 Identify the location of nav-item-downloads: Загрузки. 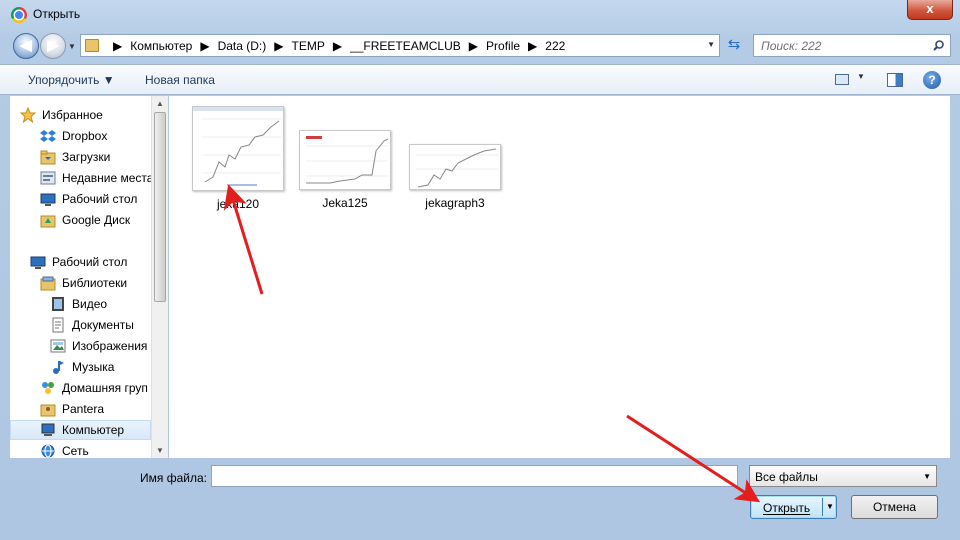
(80, 157).